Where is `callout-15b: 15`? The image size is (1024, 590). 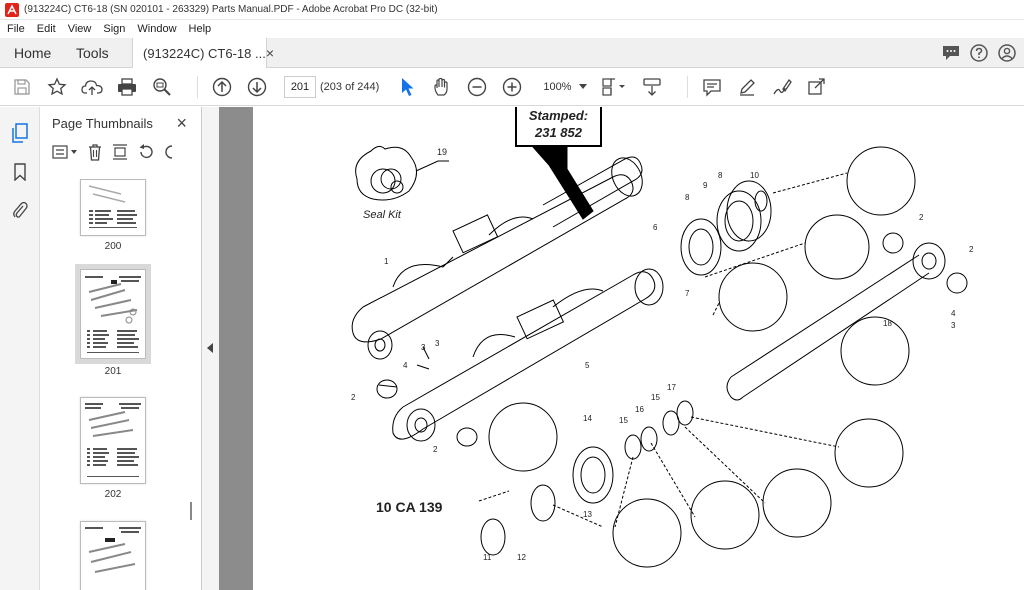 callout-15b: 15 is located at coordinates (655, 397).